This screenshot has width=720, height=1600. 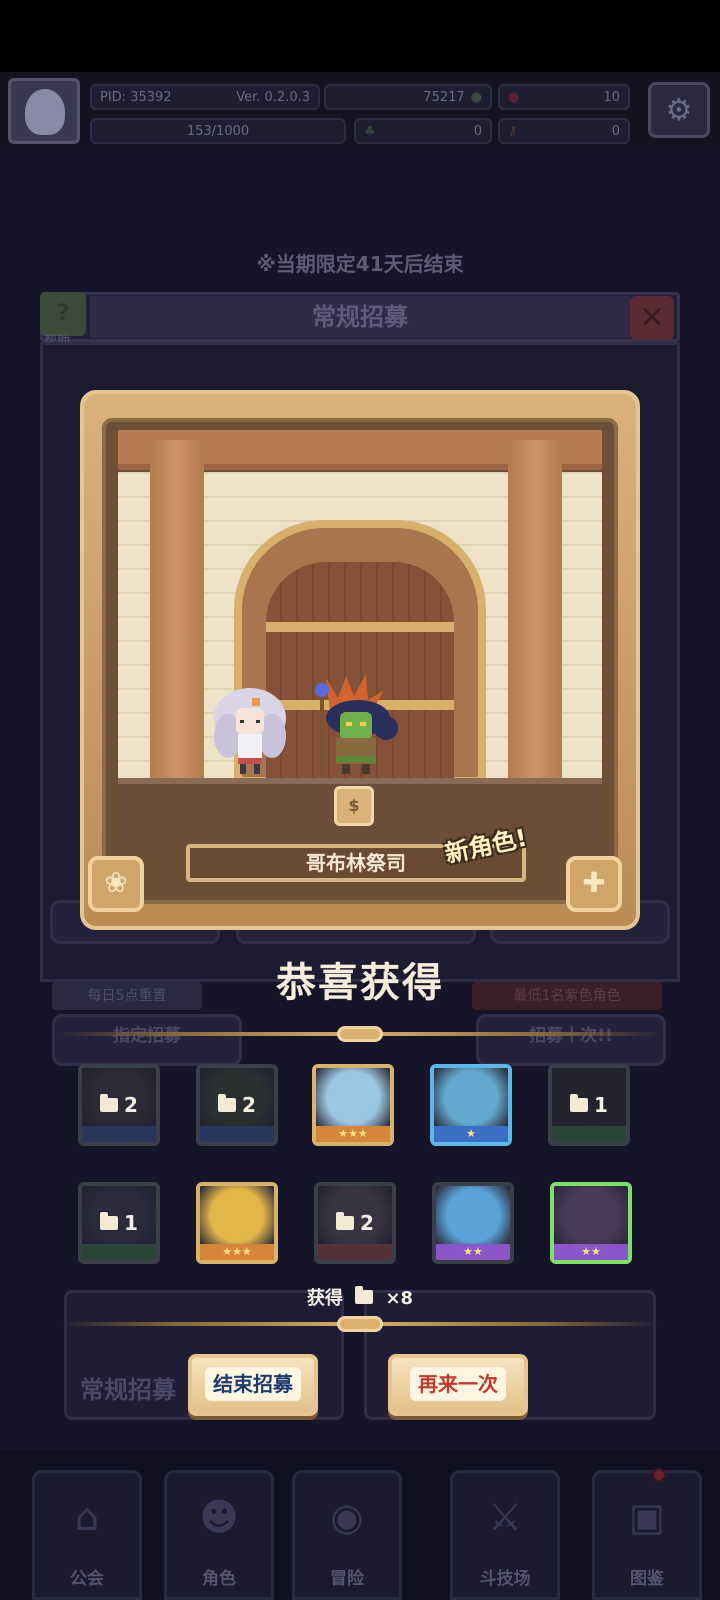 What do you see at coordinates (250, 731) in the screenshot?
I see `white-haired-girl-sprite` at bounding box center [250, 731].